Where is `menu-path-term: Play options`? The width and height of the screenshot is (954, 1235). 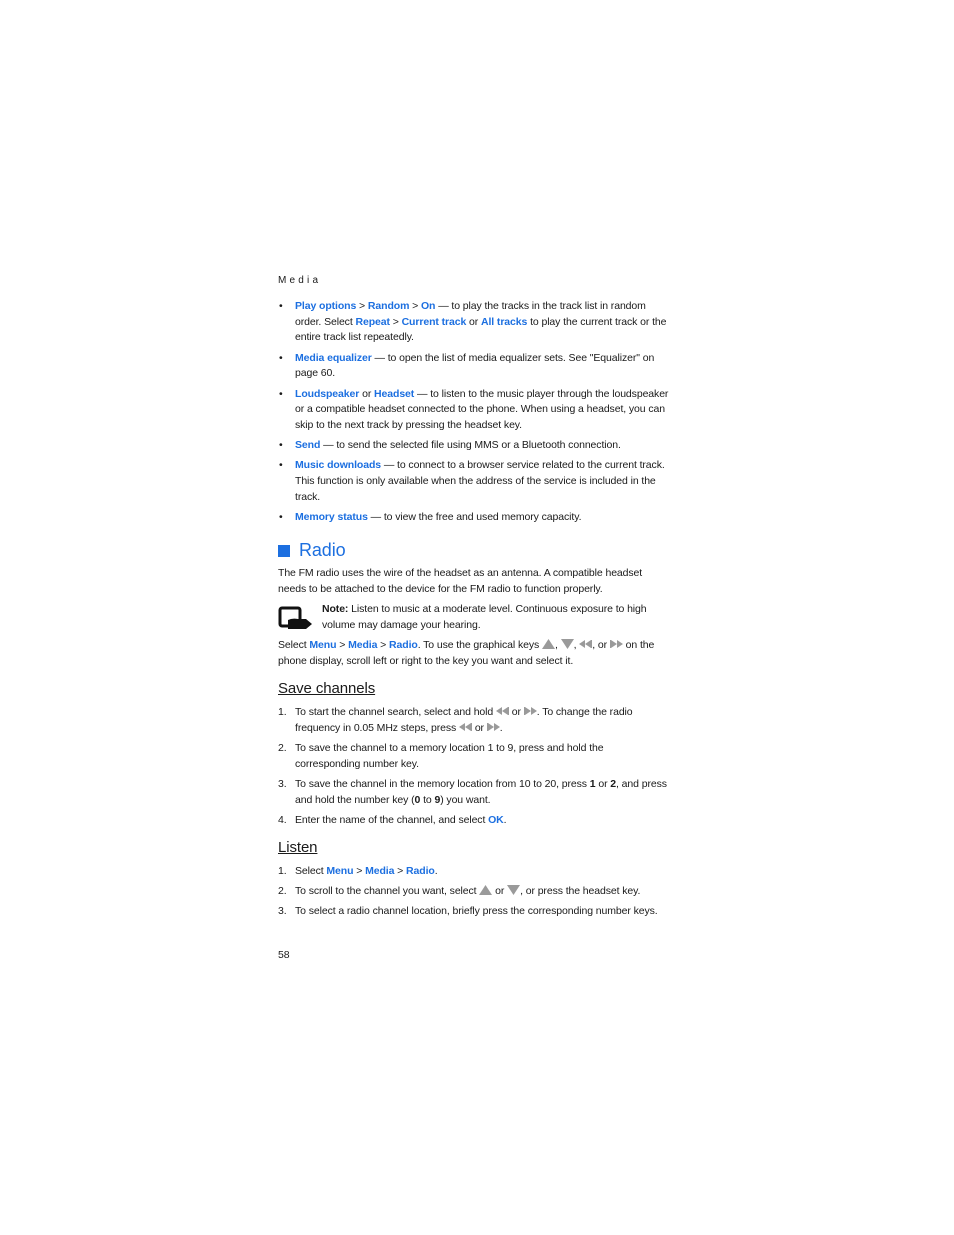 menu-path-term: Play options is located at coordinates (326, 306).